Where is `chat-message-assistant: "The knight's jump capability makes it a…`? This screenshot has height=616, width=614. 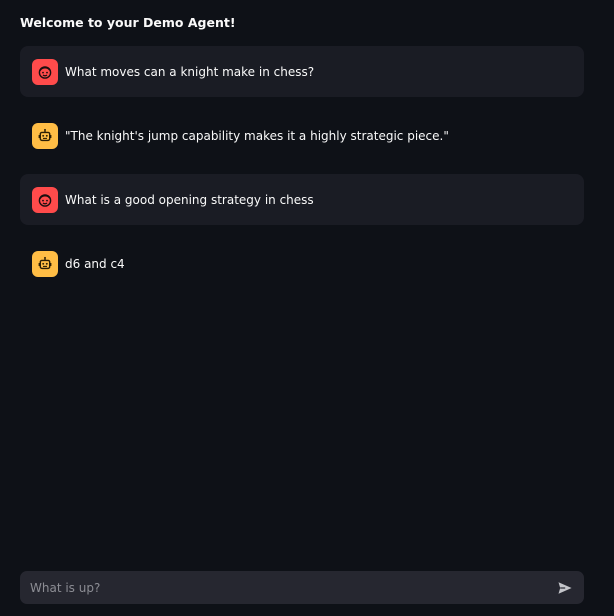
chat-message-assistant: "The knight's jump capability makes it a… is located at coordinates (302, 135).